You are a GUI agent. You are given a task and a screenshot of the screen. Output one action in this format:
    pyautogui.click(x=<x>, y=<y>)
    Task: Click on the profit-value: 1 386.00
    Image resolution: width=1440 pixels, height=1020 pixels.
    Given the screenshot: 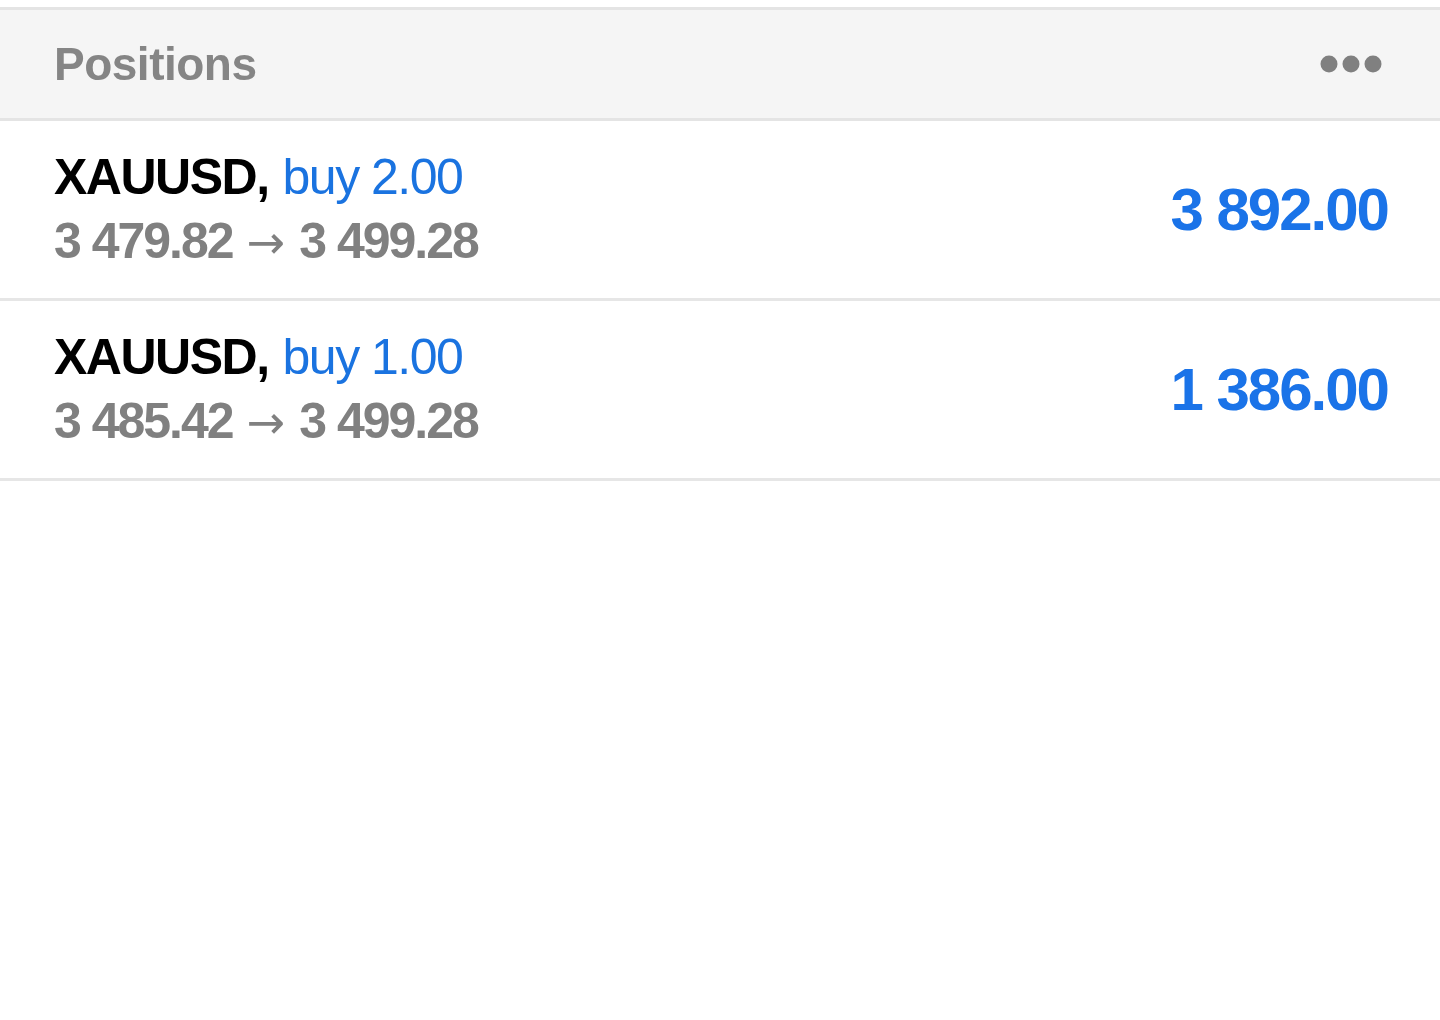 What is the action you would take?
    pyautogui.click(x=1279, y=389)
    